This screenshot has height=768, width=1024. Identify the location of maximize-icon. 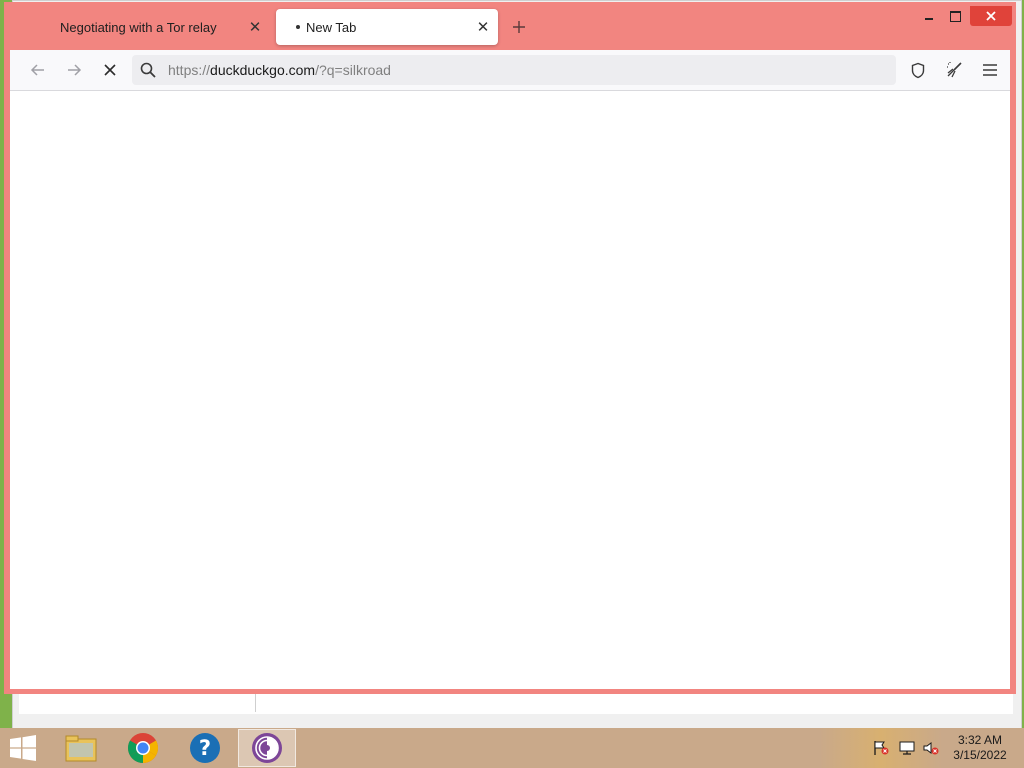
(955, 16).